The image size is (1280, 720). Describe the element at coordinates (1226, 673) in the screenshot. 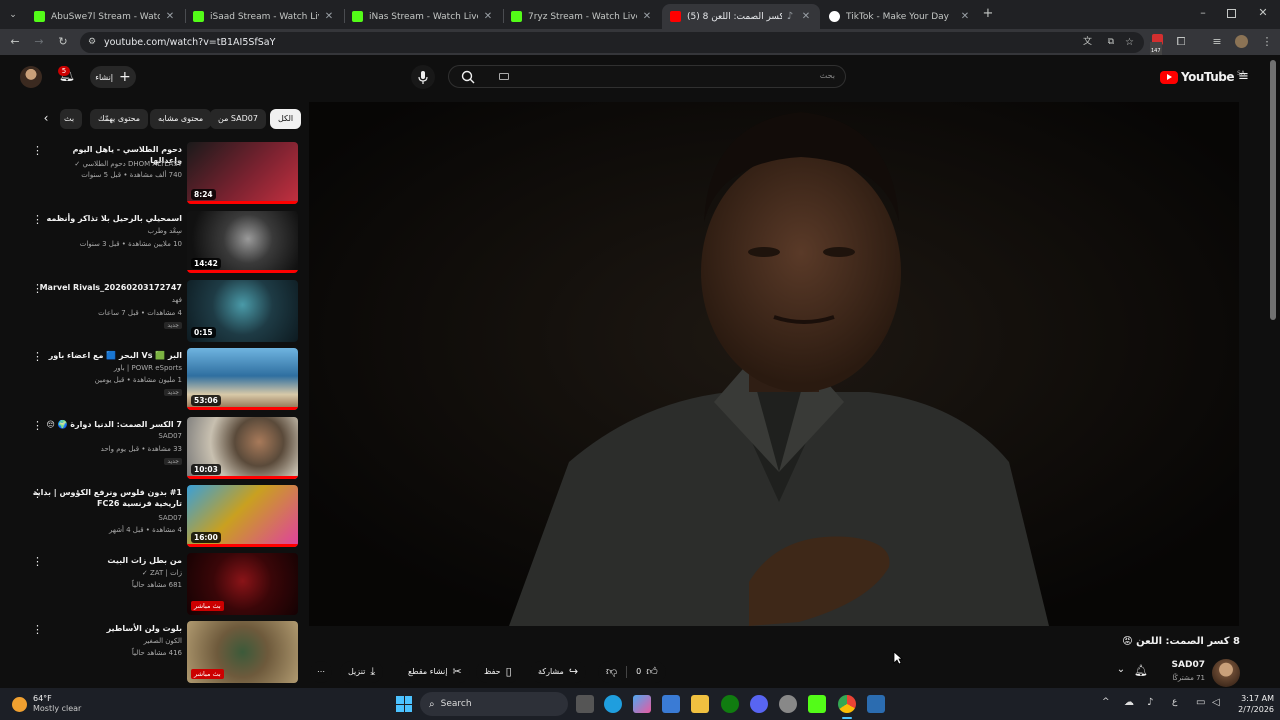

I see `channel-avatar` at that location.